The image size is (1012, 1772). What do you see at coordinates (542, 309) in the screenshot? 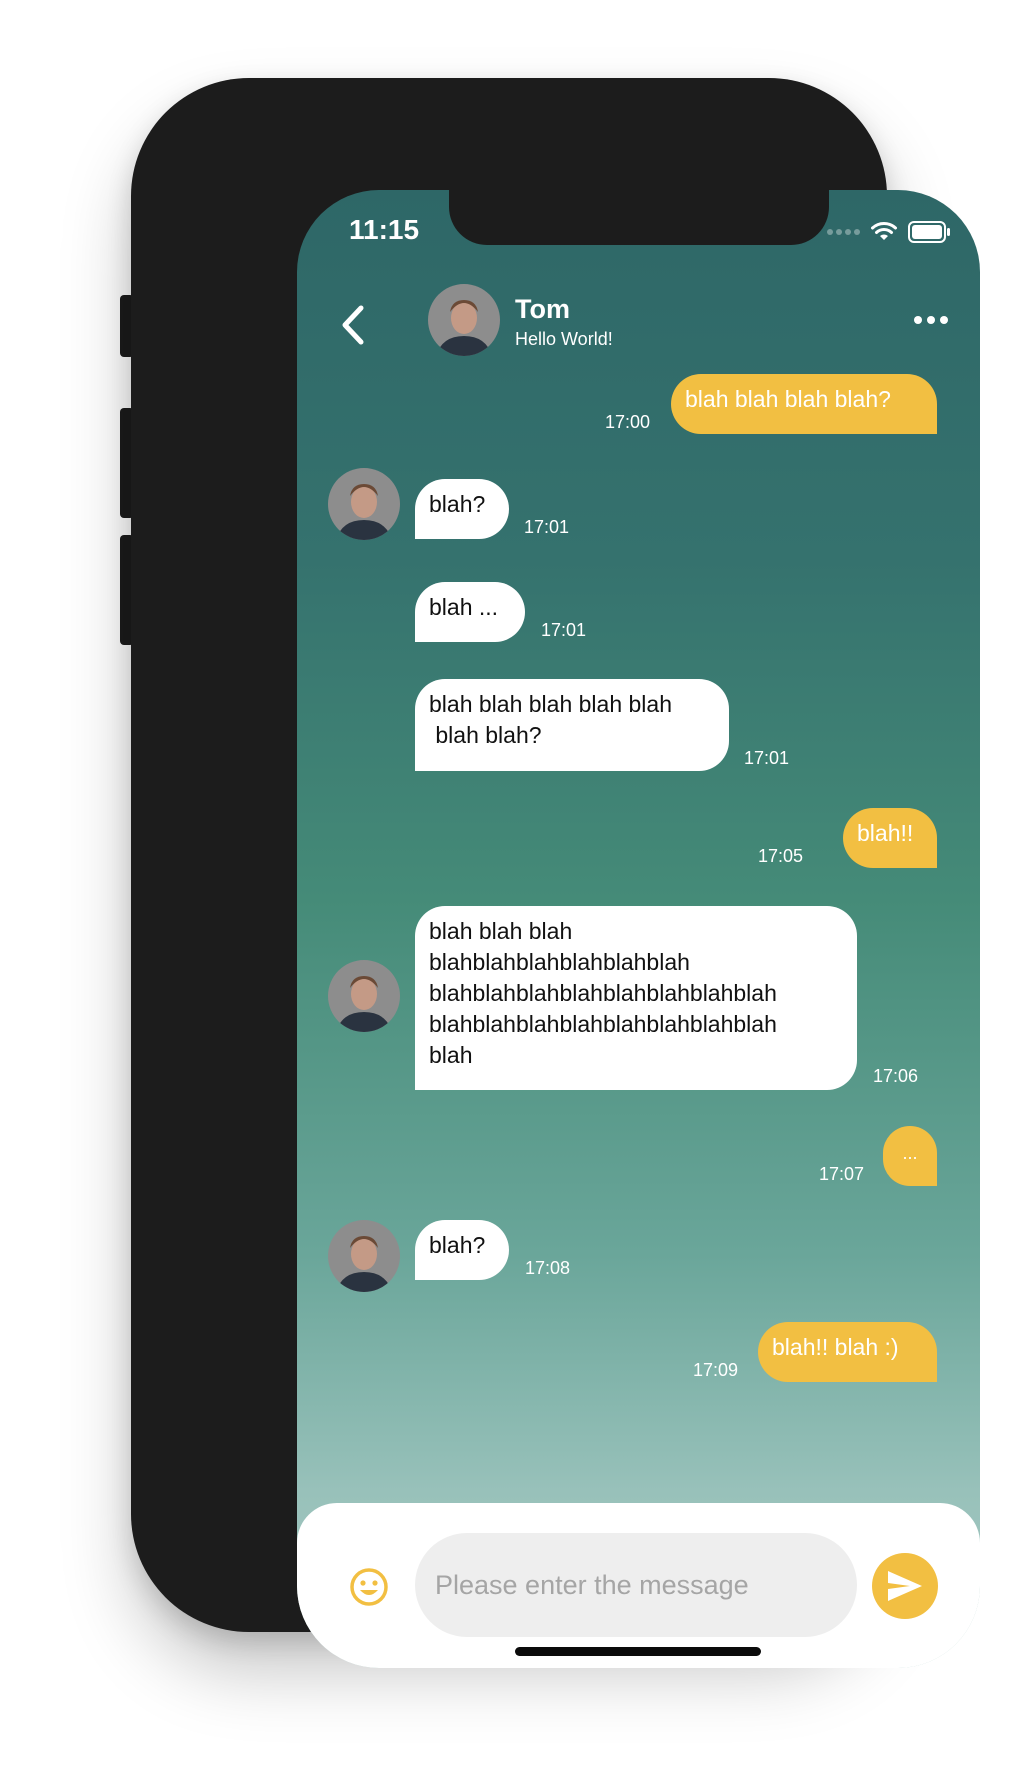
I see `contact-name: Tom` at bounding box center [542, 309].